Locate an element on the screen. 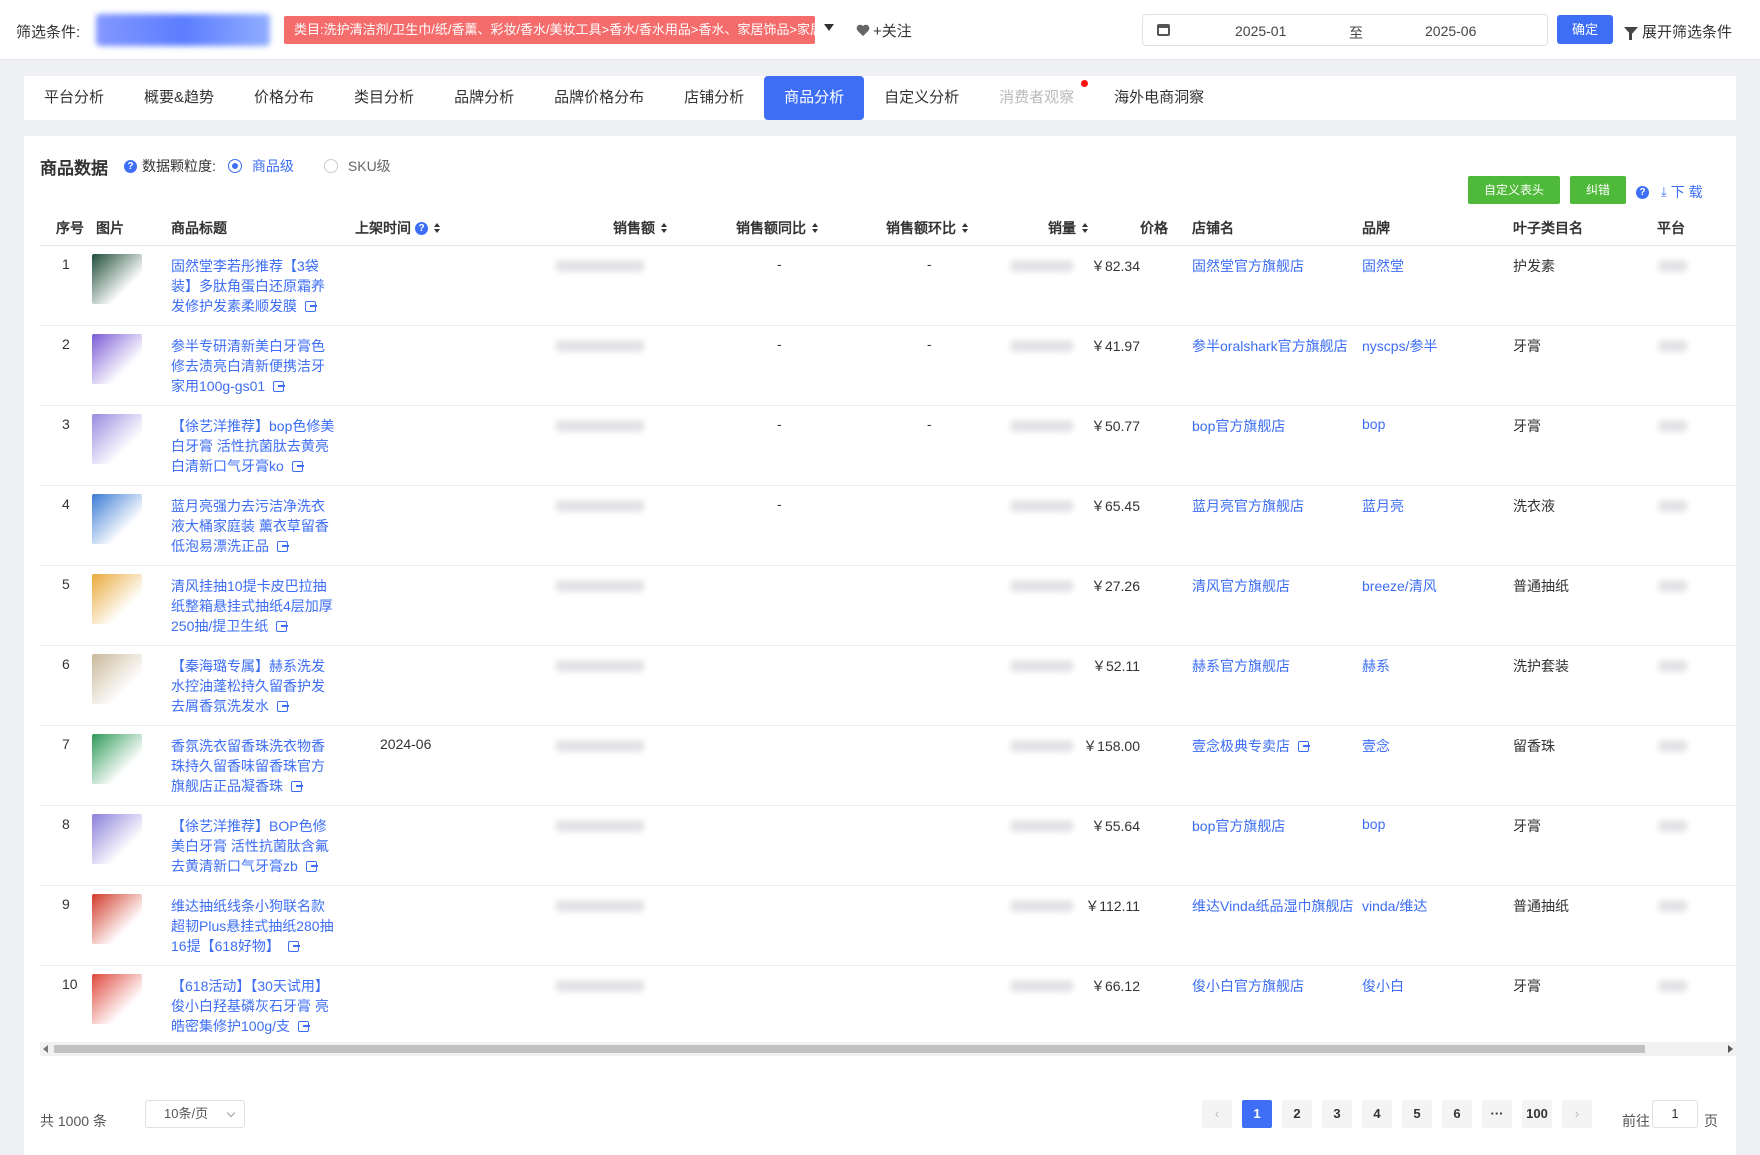  tab-1: 概要&趋势 is located at coordinates (179, 98).